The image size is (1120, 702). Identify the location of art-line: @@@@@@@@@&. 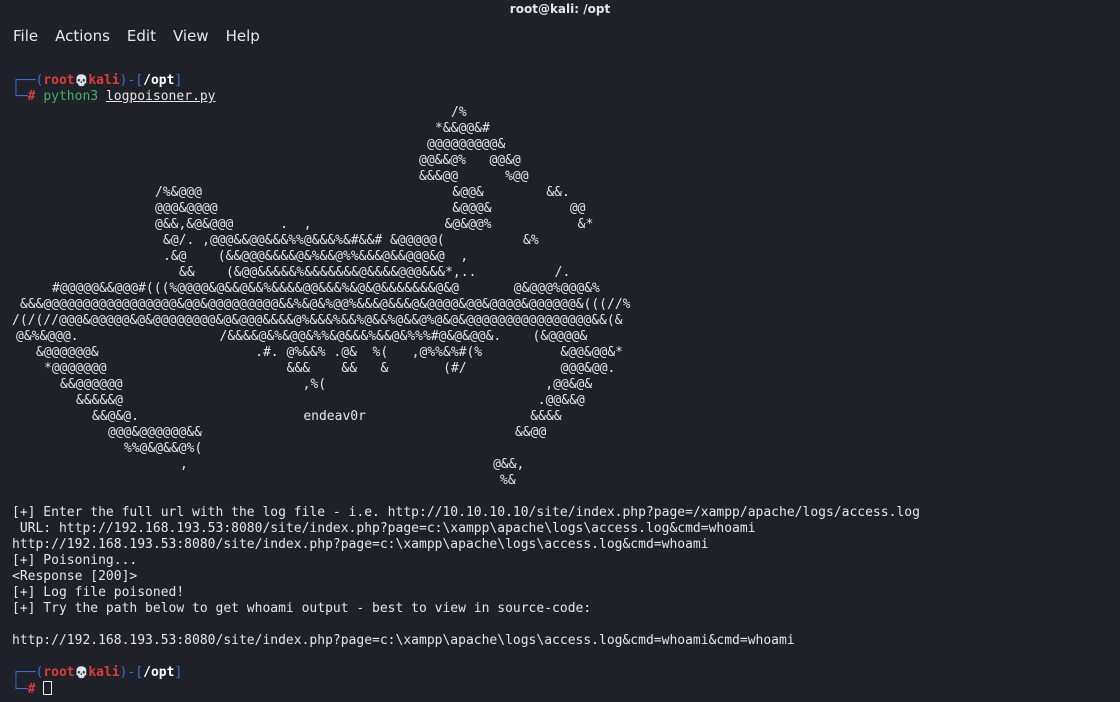
(466, 144).